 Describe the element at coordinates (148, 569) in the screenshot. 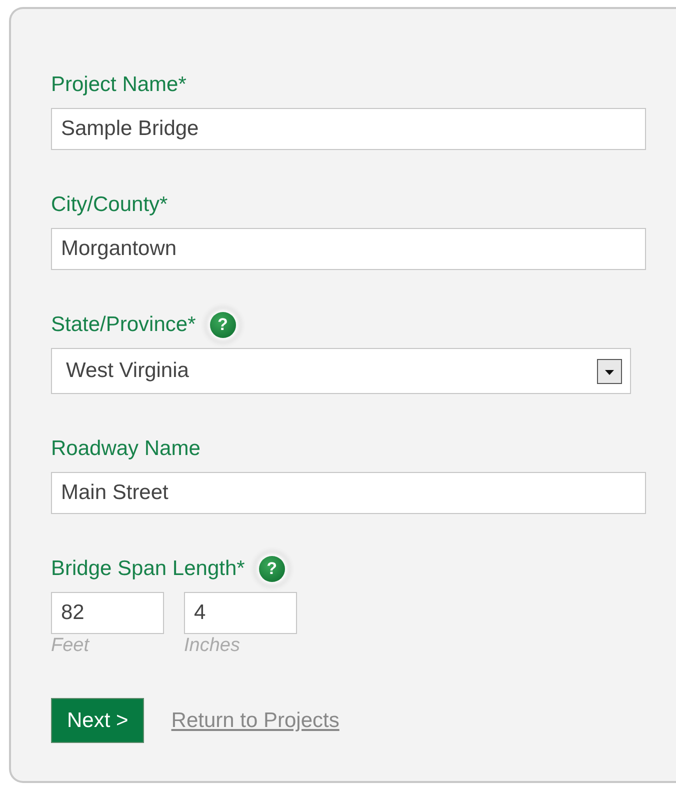

I see `field-label: Bridge Span Length*` at that location.